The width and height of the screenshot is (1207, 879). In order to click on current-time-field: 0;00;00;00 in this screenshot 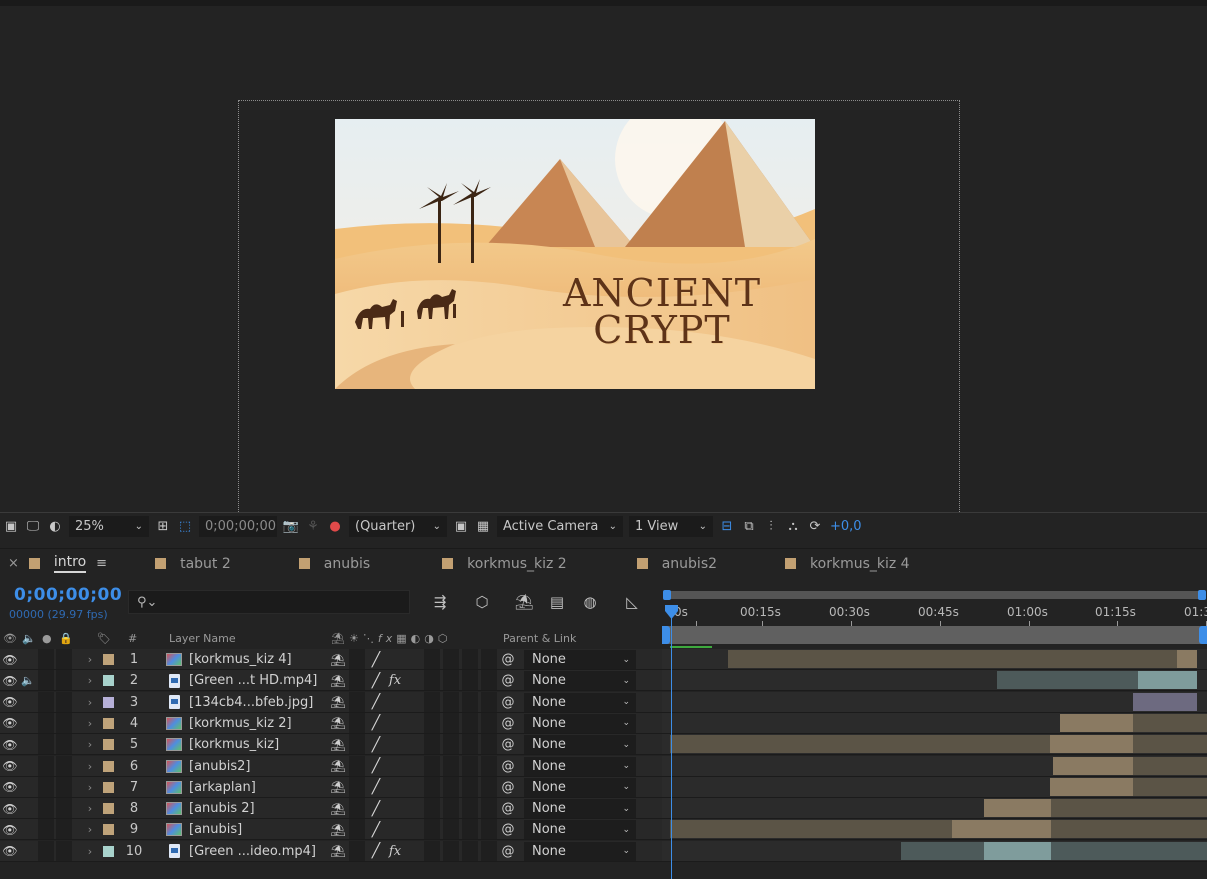, I will do `click(238, 526)`.